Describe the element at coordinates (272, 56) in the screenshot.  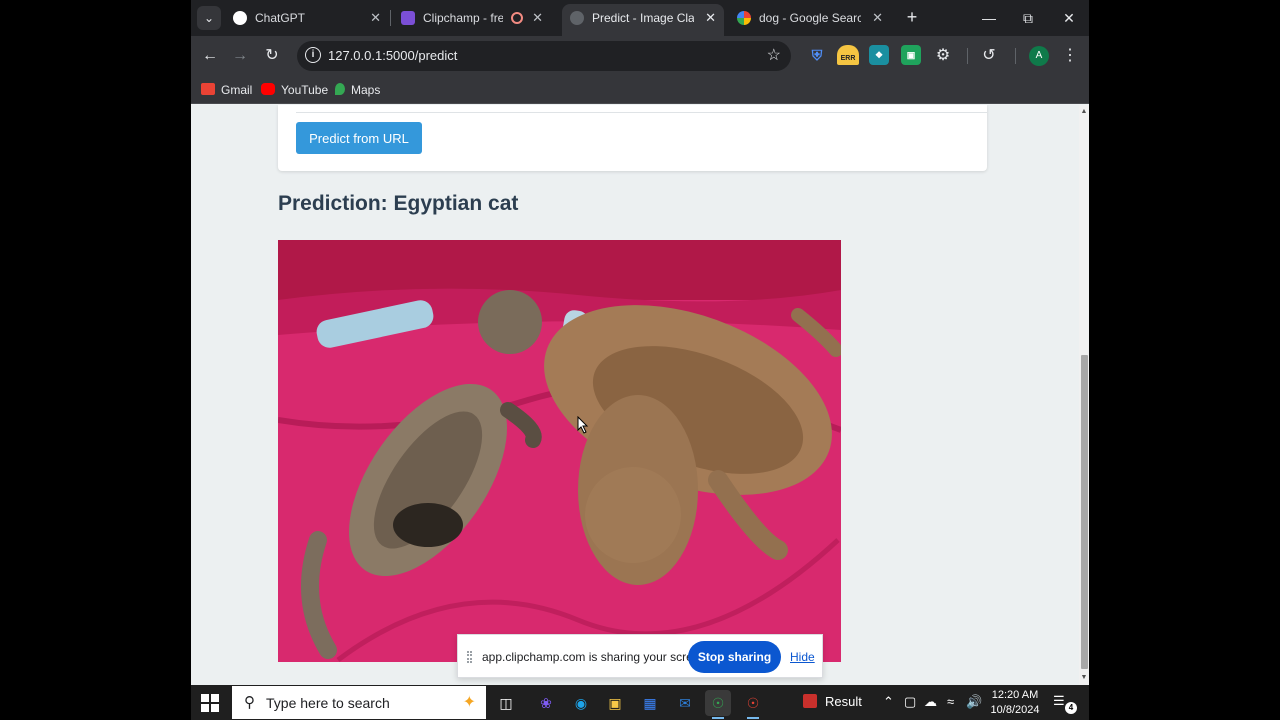
I see `reload-icon: ↻` at that location.